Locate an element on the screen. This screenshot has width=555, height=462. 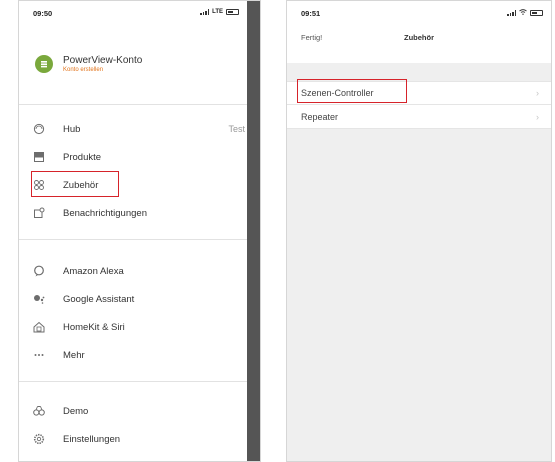
underlying-screen-overlay is located at coordinates (253, 231).